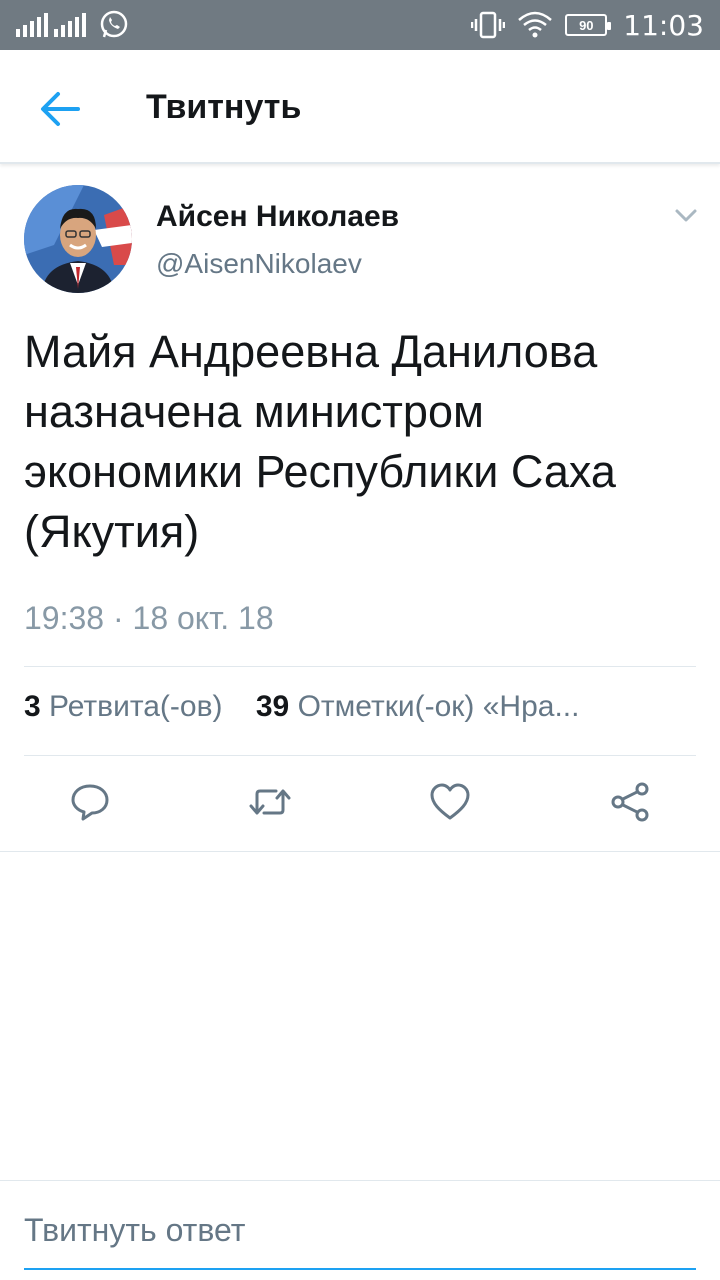 The image size is (720, 1280). I want to click on status-bar: 90 11:03, so click(360, 25).